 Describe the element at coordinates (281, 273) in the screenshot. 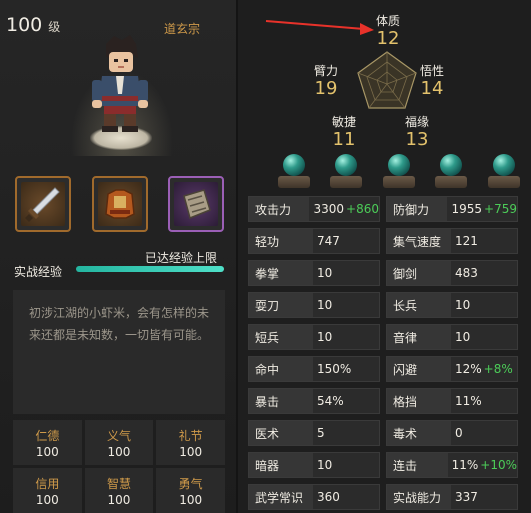

I see `stat-name: 拳掌` at that location.